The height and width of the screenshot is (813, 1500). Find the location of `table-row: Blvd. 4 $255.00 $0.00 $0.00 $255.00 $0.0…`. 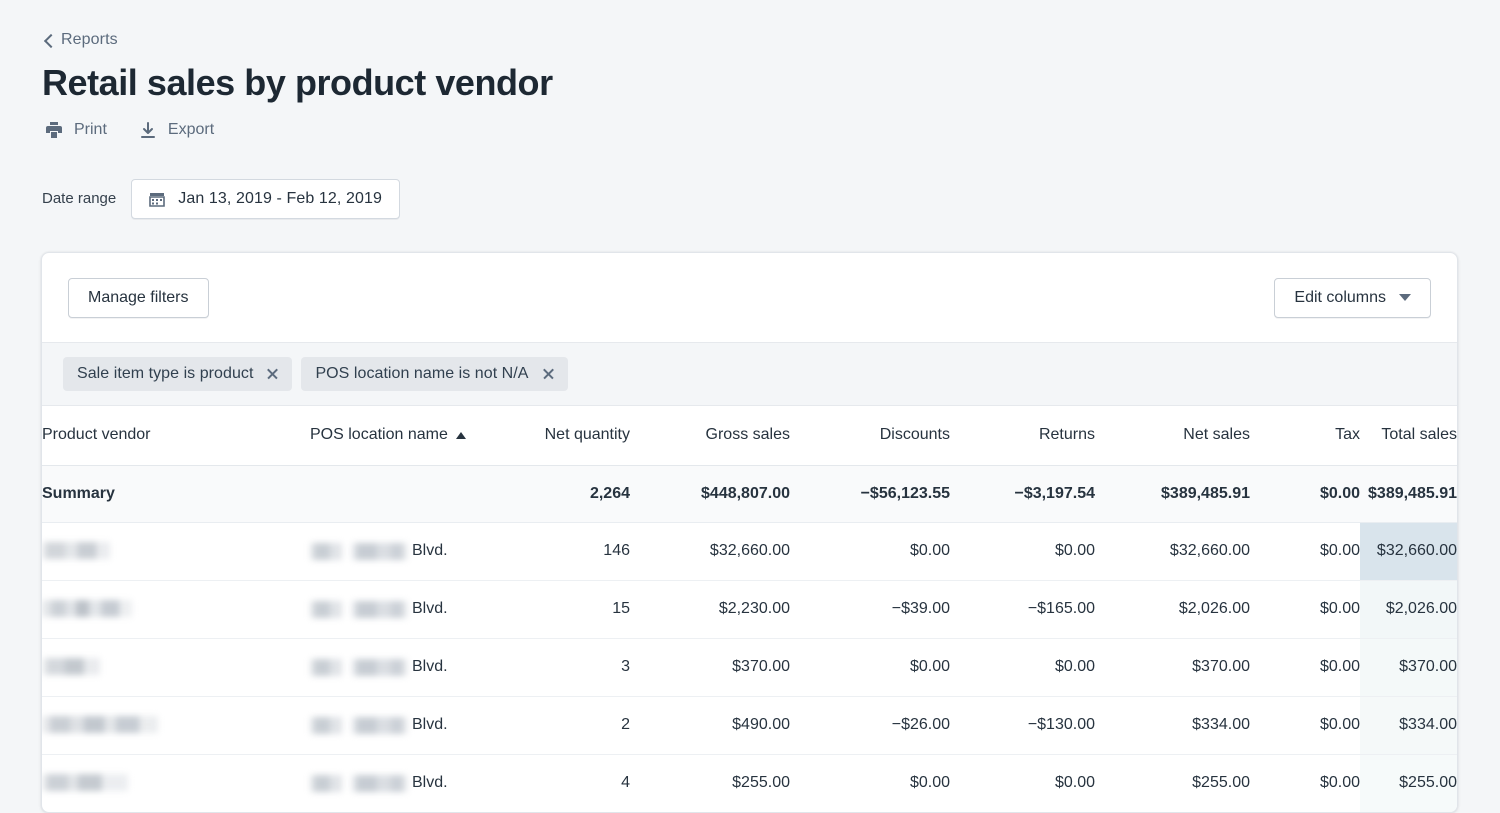

table-row: Blvd. 4 $255.00 $0.00 $0.00 $255.00 $0.0… is located at coordinates (749, 783).